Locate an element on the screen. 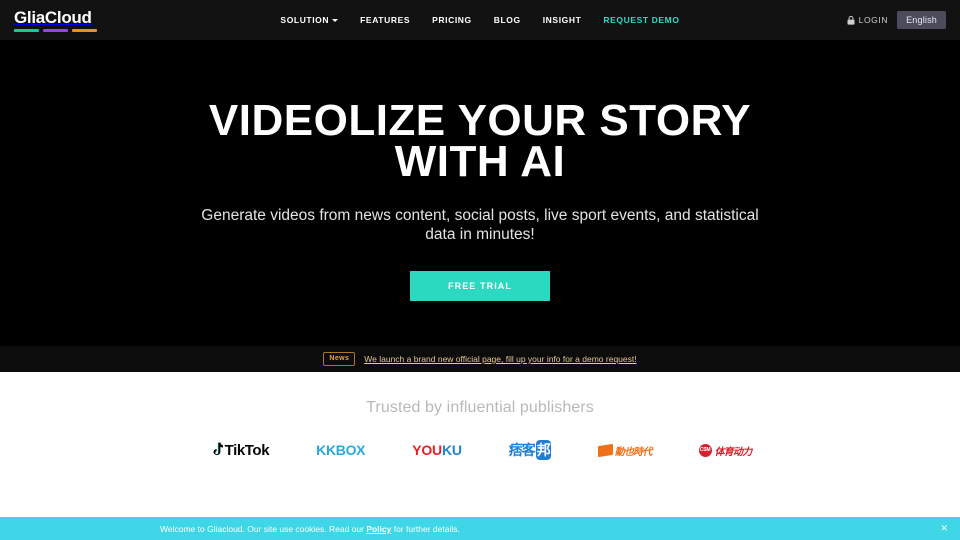  publisher-logo-pixnet: 痞客 邦 is located at coordinates (530, 450).